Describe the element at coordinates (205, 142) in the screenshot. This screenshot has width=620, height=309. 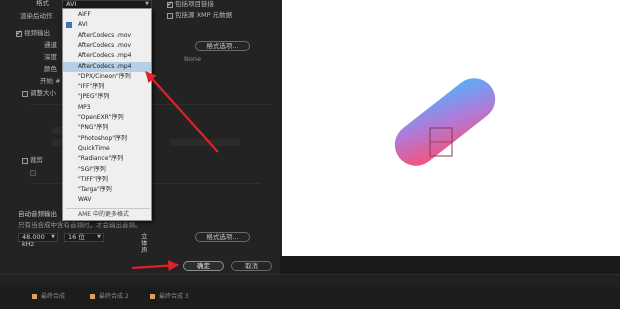
I see `resize-quality-field` at that location.